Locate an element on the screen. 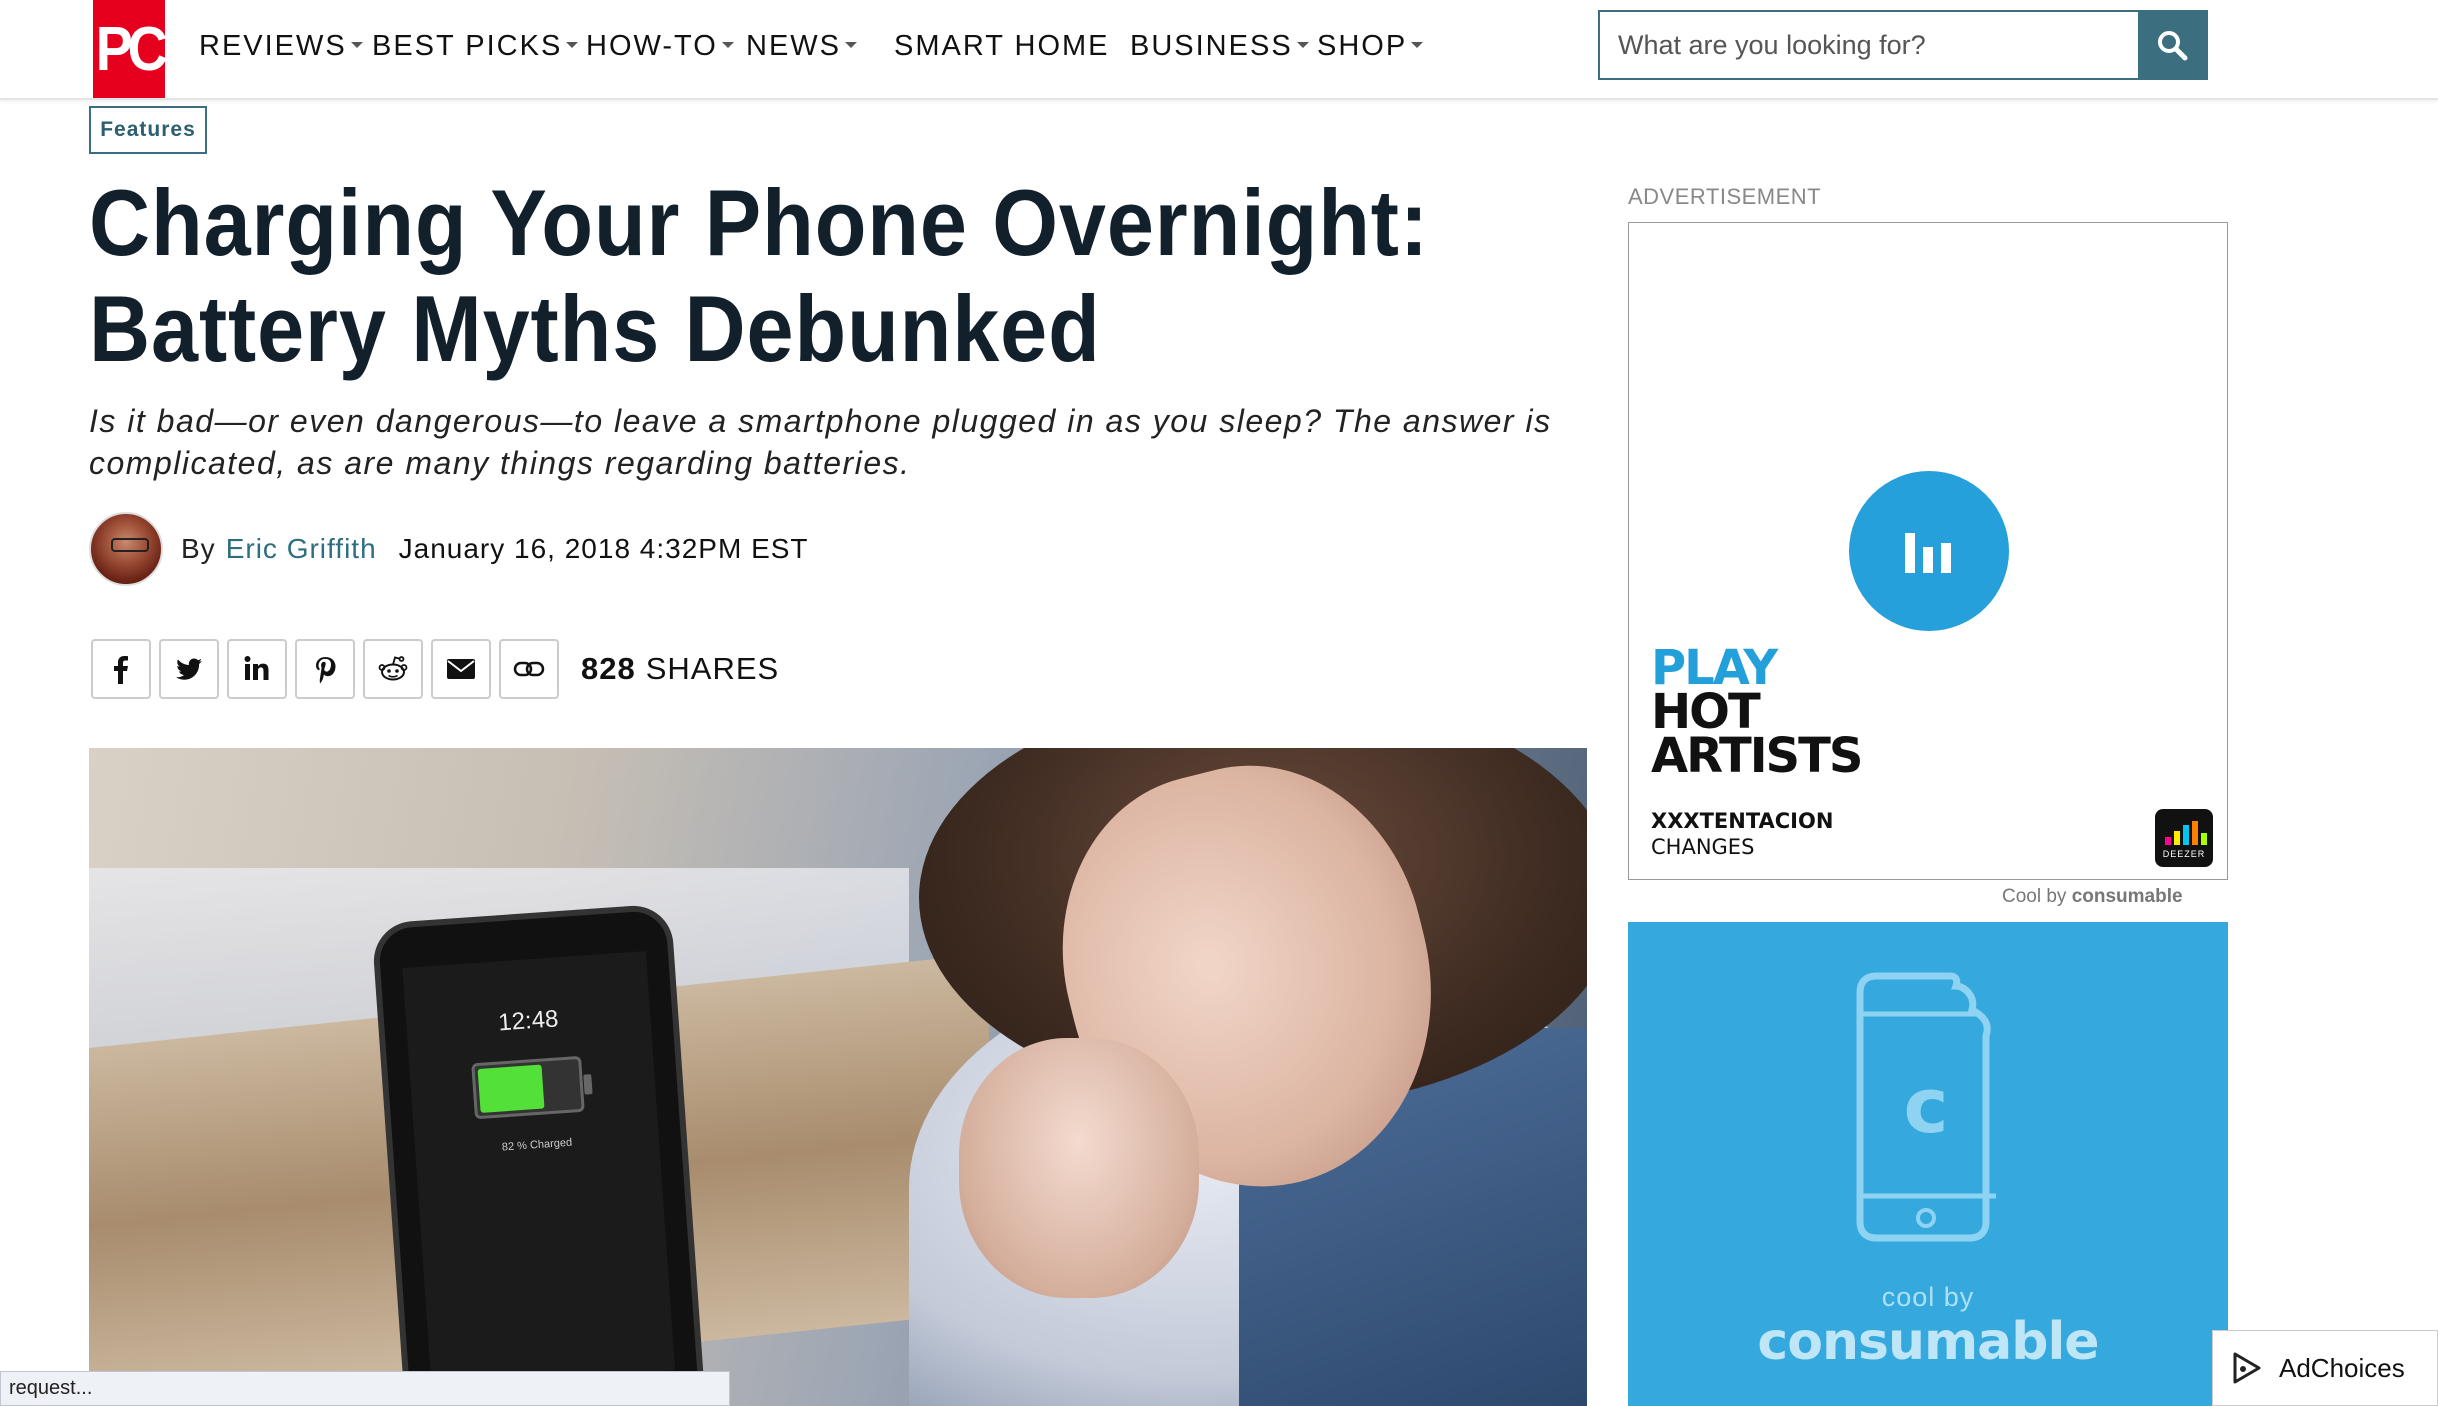  share-pinterest-button is located at coordinates (325, 669).